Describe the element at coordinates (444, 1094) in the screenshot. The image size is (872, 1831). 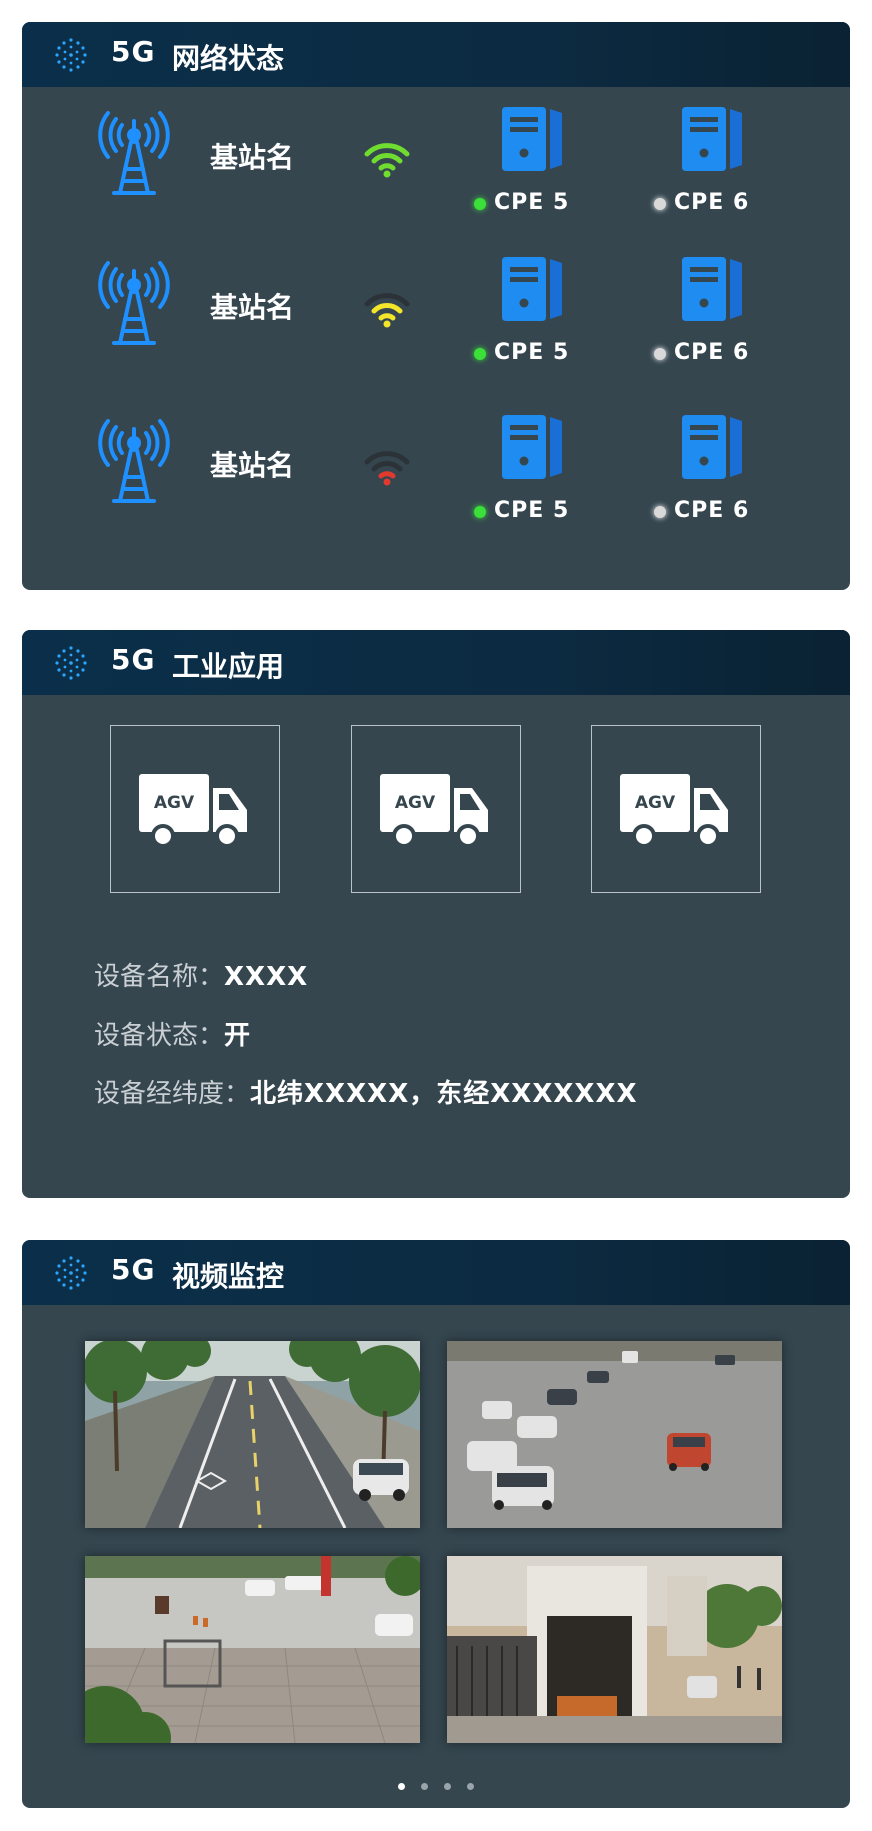
I see `device-location-value: 北纬XXXXX，东经XXXXXXX` at that location.